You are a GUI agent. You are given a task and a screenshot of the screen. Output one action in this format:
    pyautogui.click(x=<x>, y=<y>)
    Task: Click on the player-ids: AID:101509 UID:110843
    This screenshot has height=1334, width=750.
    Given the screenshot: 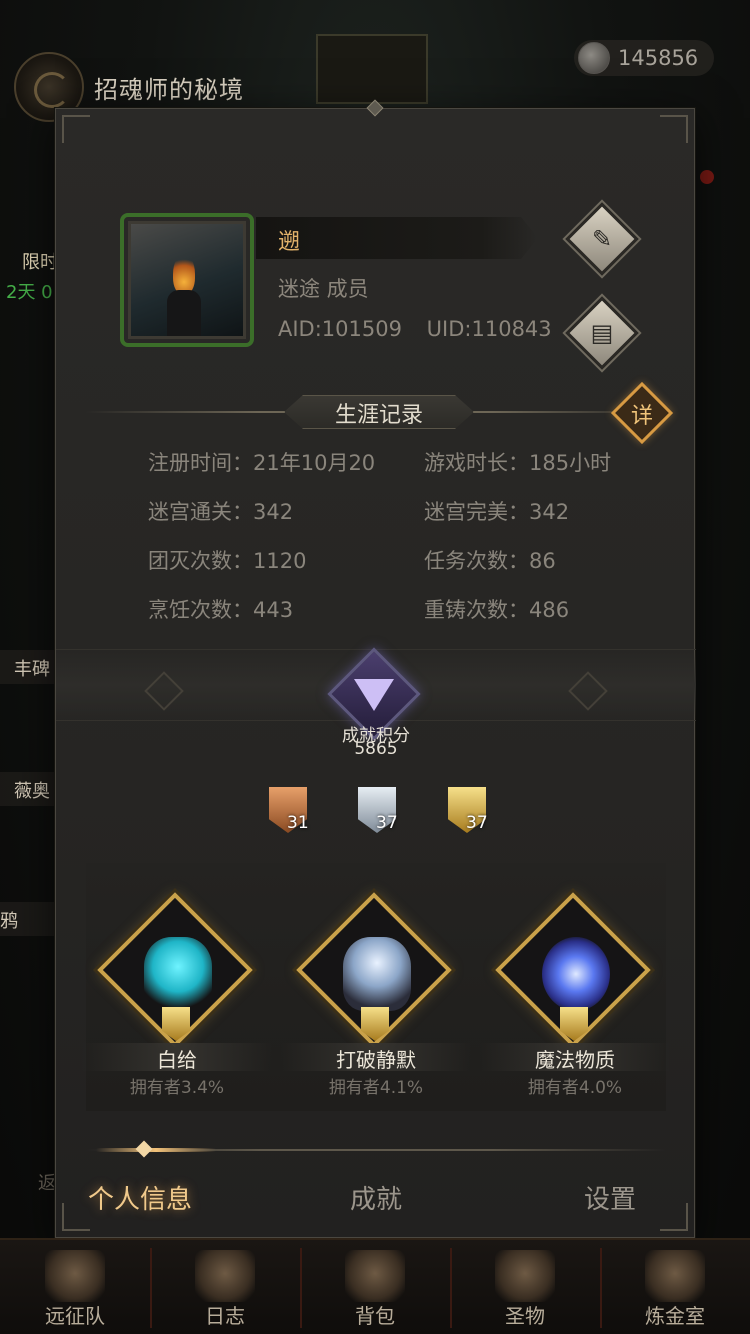 What is the action you would take?
    pyautogui.click(x=424, y=329)
    